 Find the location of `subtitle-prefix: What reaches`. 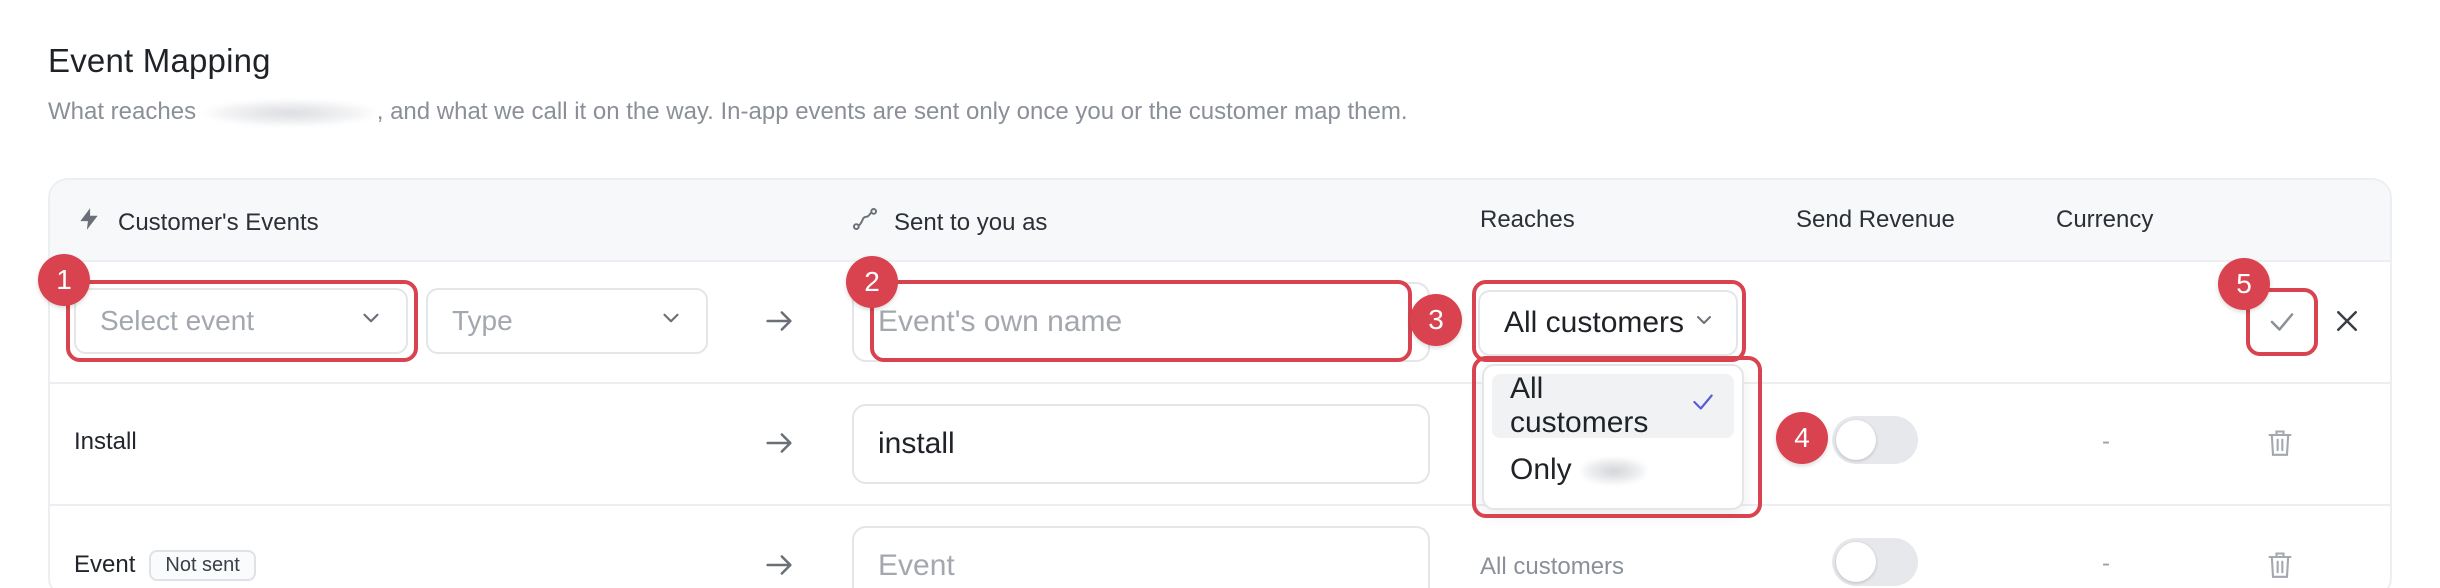

subtitle-prefix: What reaches is located at coordinates (122, 111).